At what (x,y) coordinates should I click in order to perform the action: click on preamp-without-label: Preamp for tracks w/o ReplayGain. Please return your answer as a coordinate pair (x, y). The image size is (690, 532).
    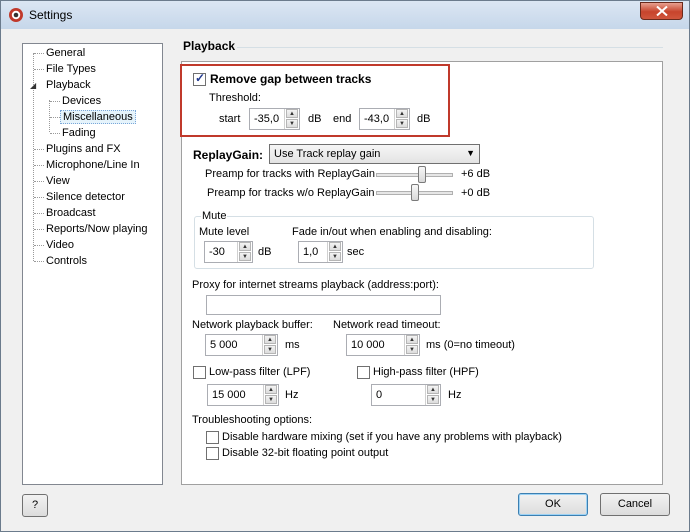
    Looking at the image, I should click on (291, 193).